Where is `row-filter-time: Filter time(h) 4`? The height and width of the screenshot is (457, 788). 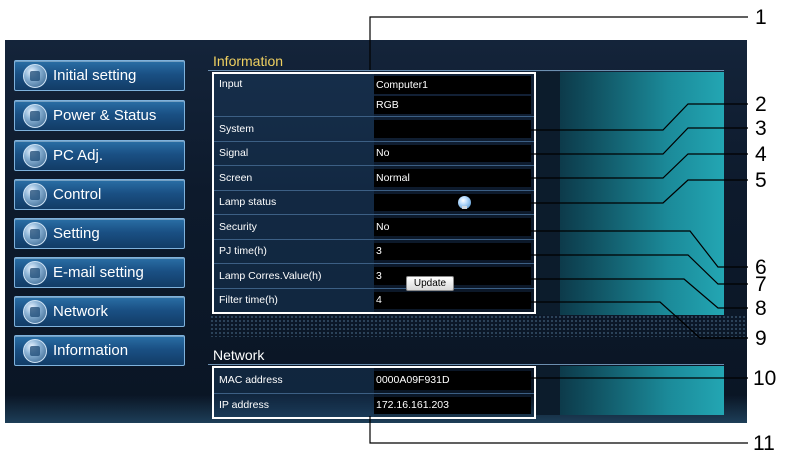 row-filter-time: Filter time(h) 4 is located at coordinates (374, 299).